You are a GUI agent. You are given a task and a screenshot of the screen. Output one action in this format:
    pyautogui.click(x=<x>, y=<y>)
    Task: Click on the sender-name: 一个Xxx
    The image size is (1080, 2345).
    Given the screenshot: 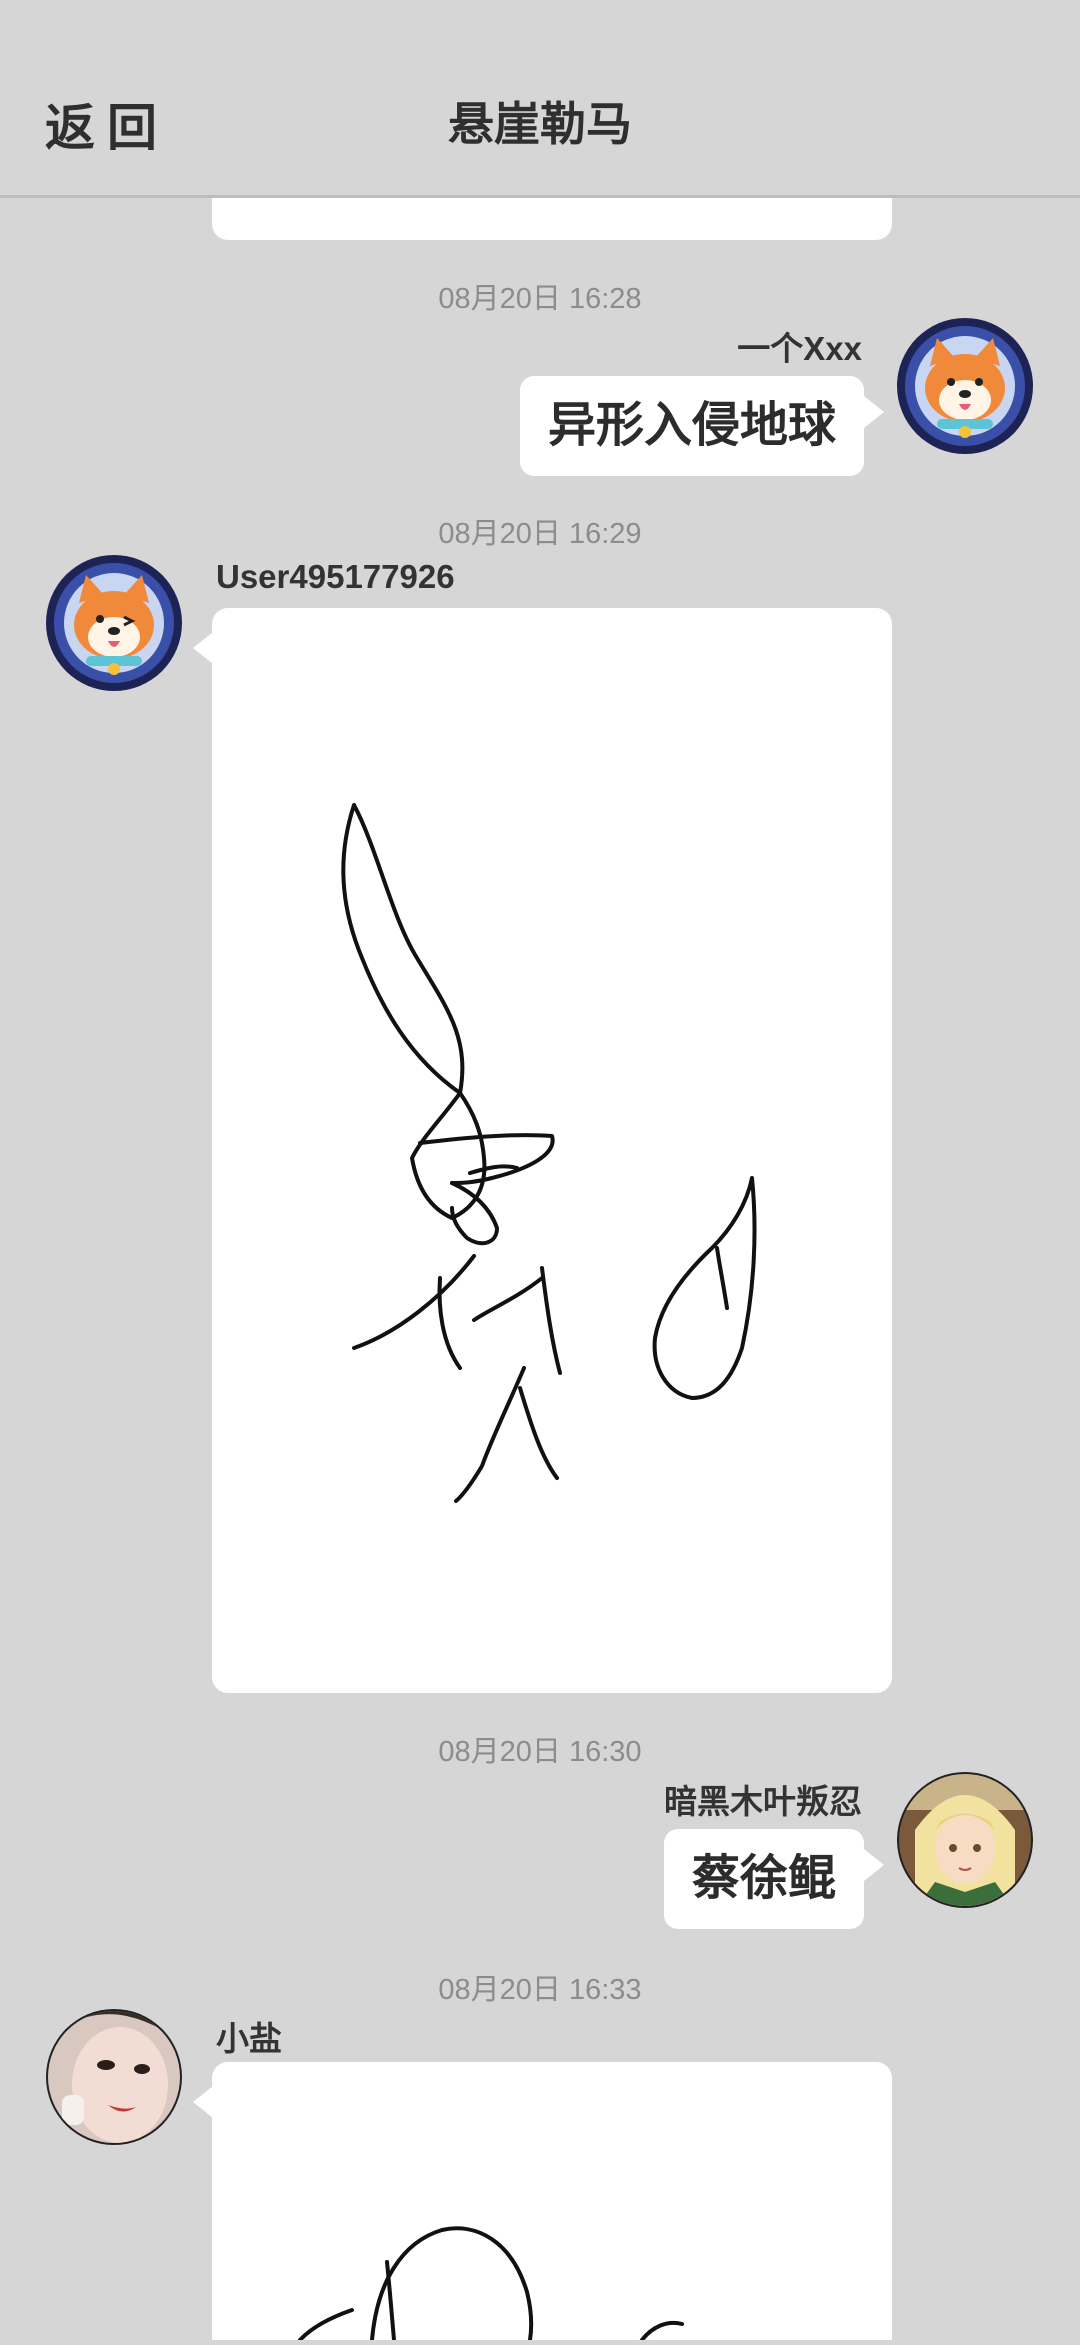 What is the action you would take?
    pyautogui.click(x=799, y=348)
    